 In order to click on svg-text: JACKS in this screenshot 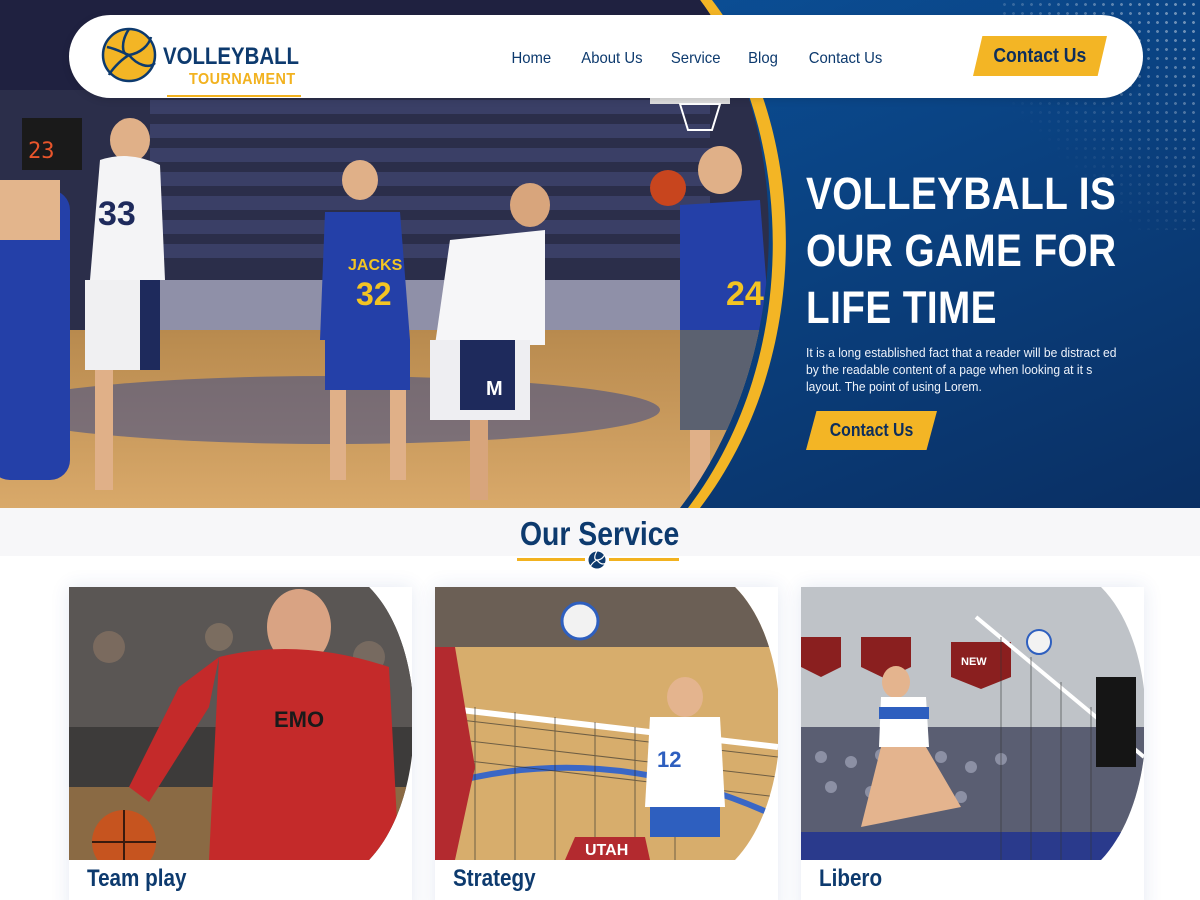, I will do `click(375, 265)`.